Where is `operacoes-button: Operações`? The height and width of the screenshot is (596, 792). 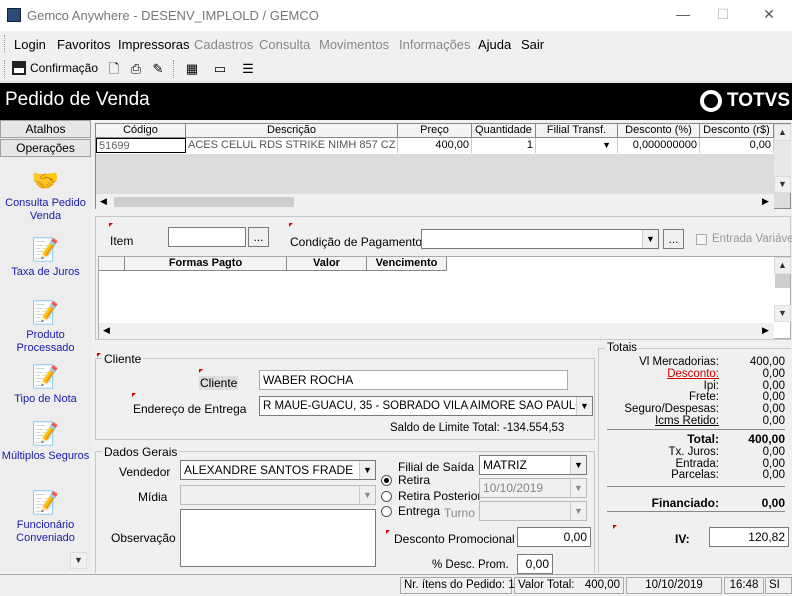
operacoes-button: Operações is located at coordinates (45, 148).